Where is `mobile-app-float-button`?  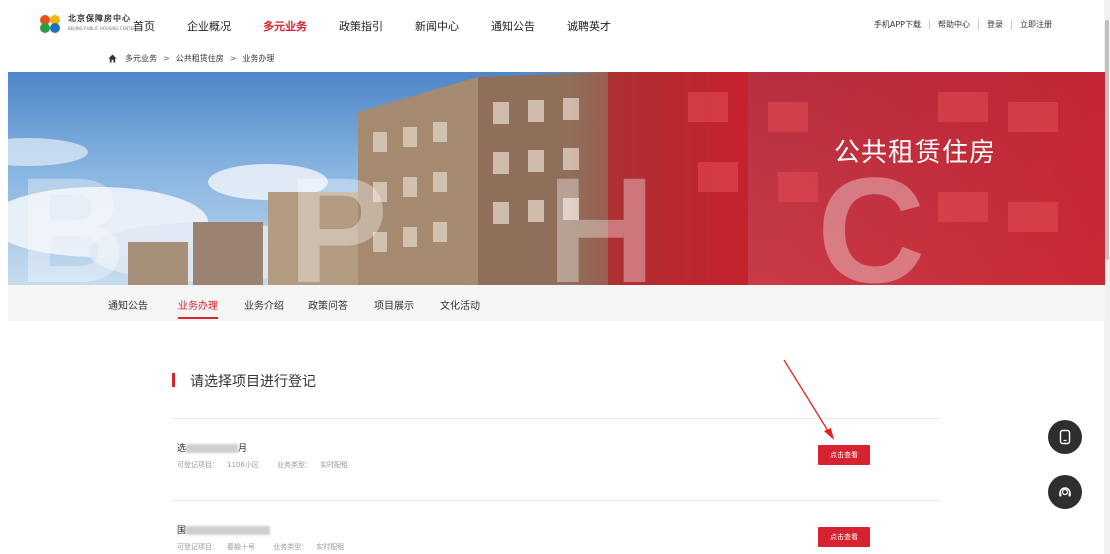
mobile-app-float-button is located at coordinates (1065, 437).